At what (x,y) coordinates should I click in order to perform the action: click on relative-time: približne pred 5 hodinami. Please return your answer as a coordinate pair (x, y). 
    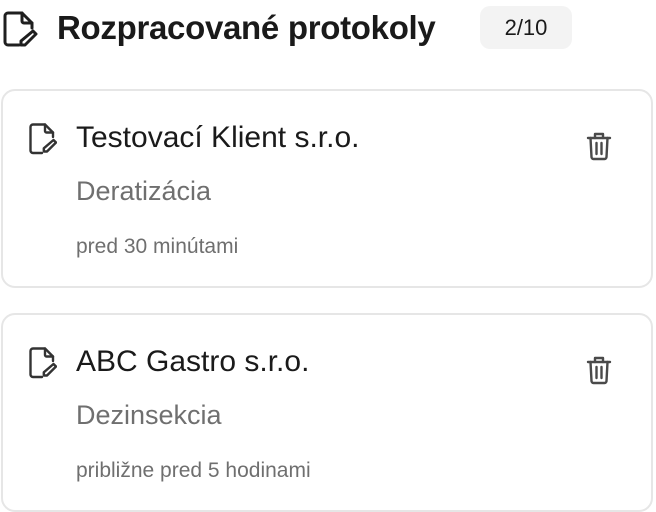
    Looking at the image, I should click on (193, 470).